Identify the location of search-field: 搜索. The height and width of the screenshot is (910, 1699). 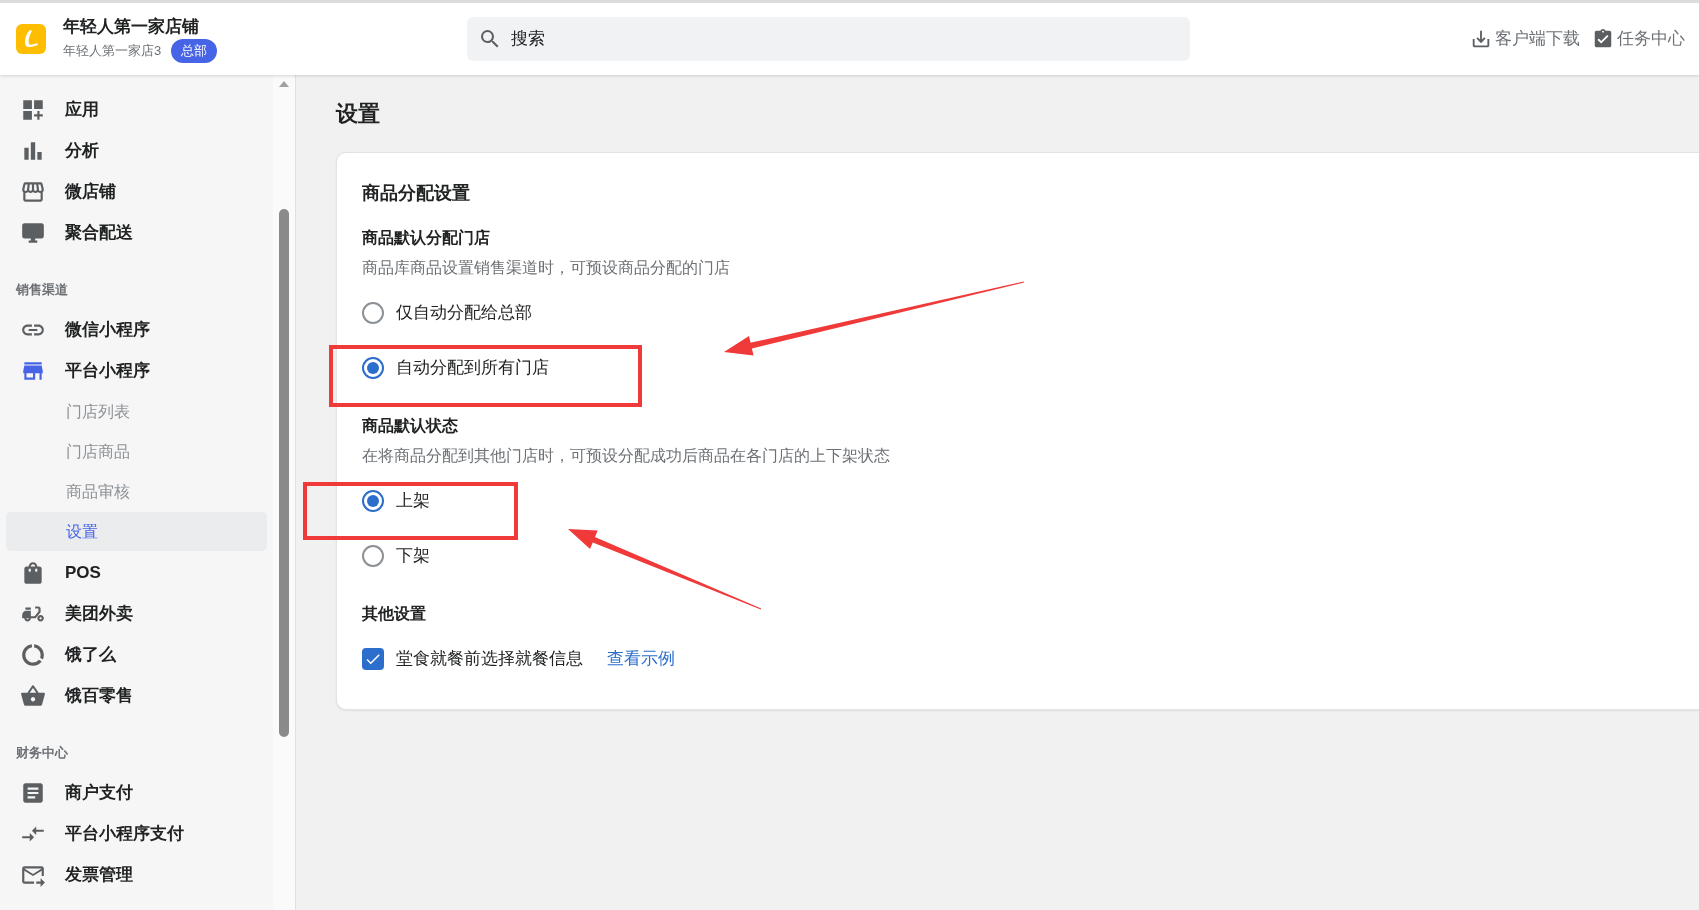
(829, 39).